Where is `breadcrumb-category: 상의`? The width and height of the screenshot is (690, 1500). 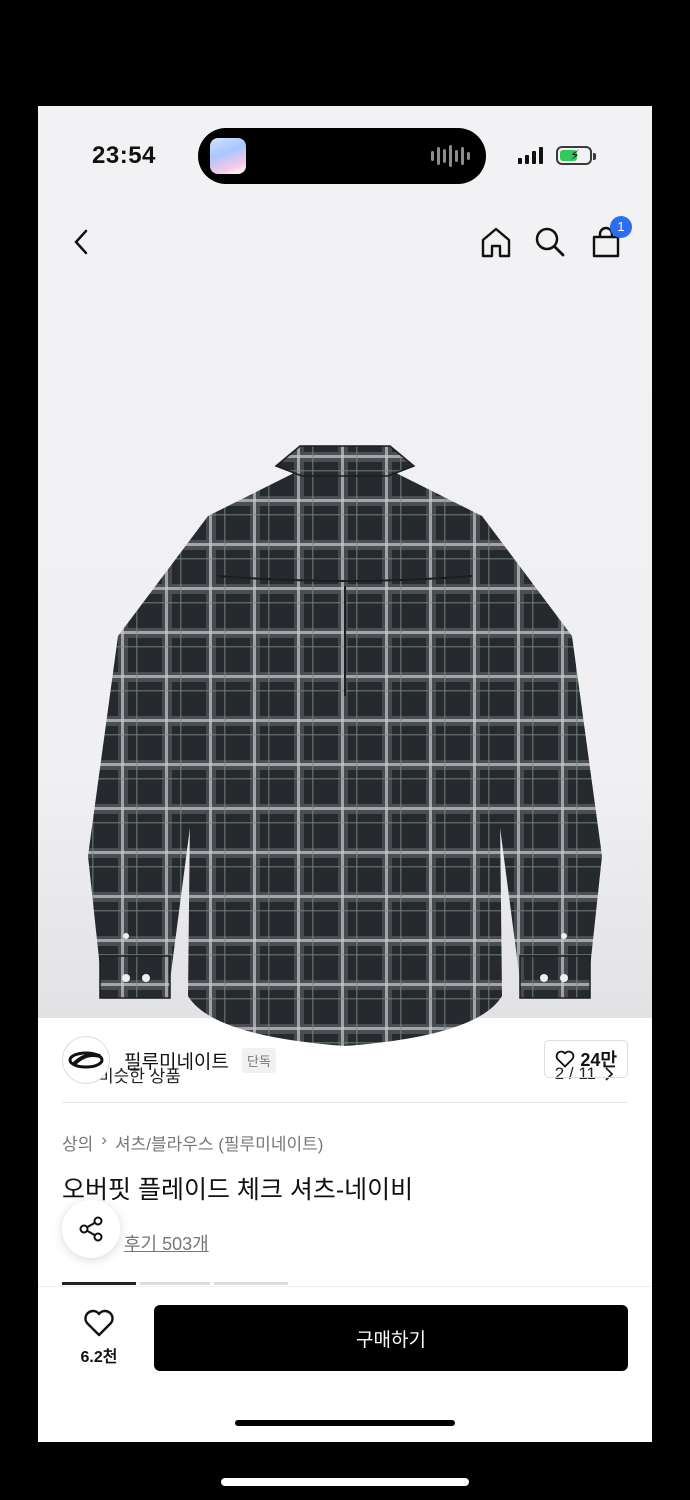 breadcrumb-category: 상의 is located at coordinates (77, 1142).